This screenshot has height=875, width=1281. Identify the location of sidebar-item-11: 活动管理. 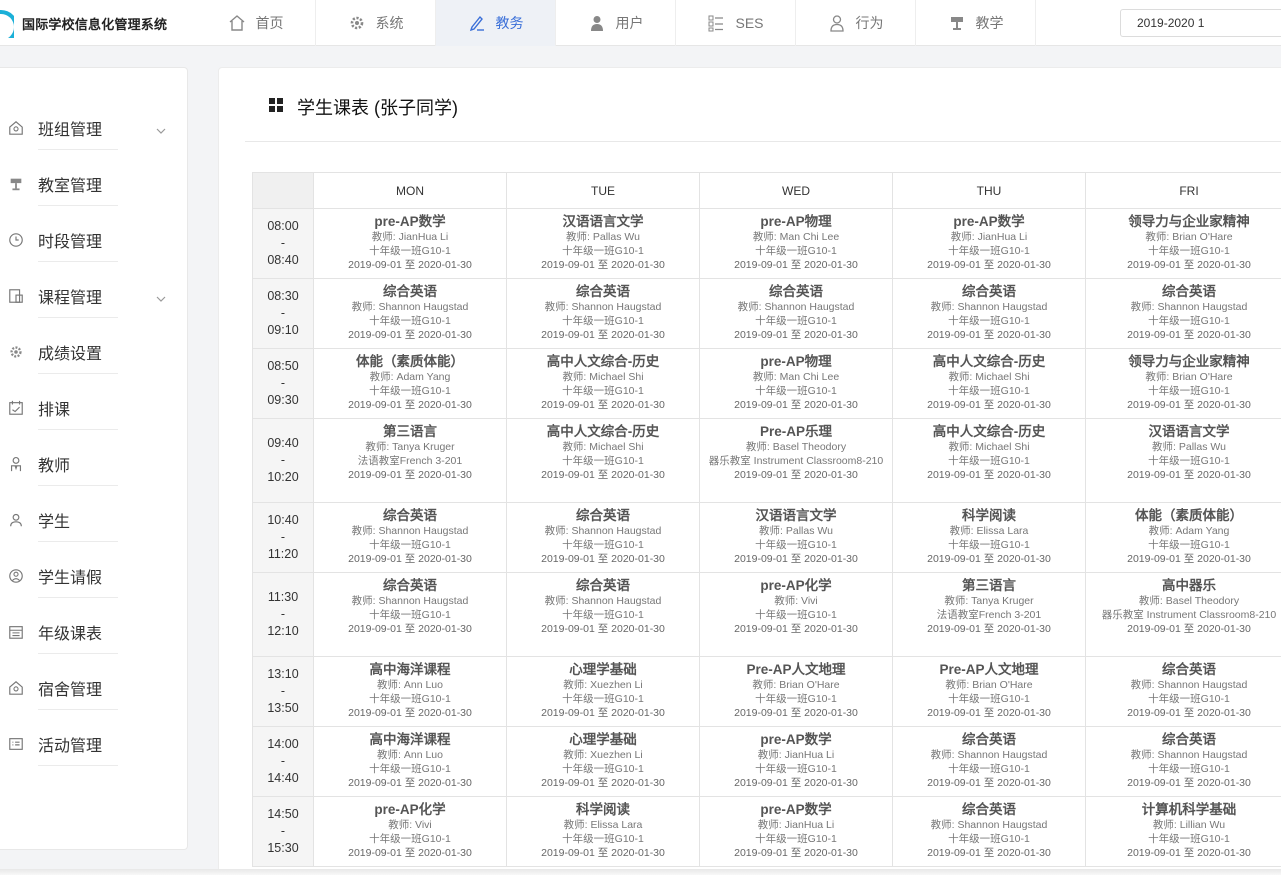
(94, 744).